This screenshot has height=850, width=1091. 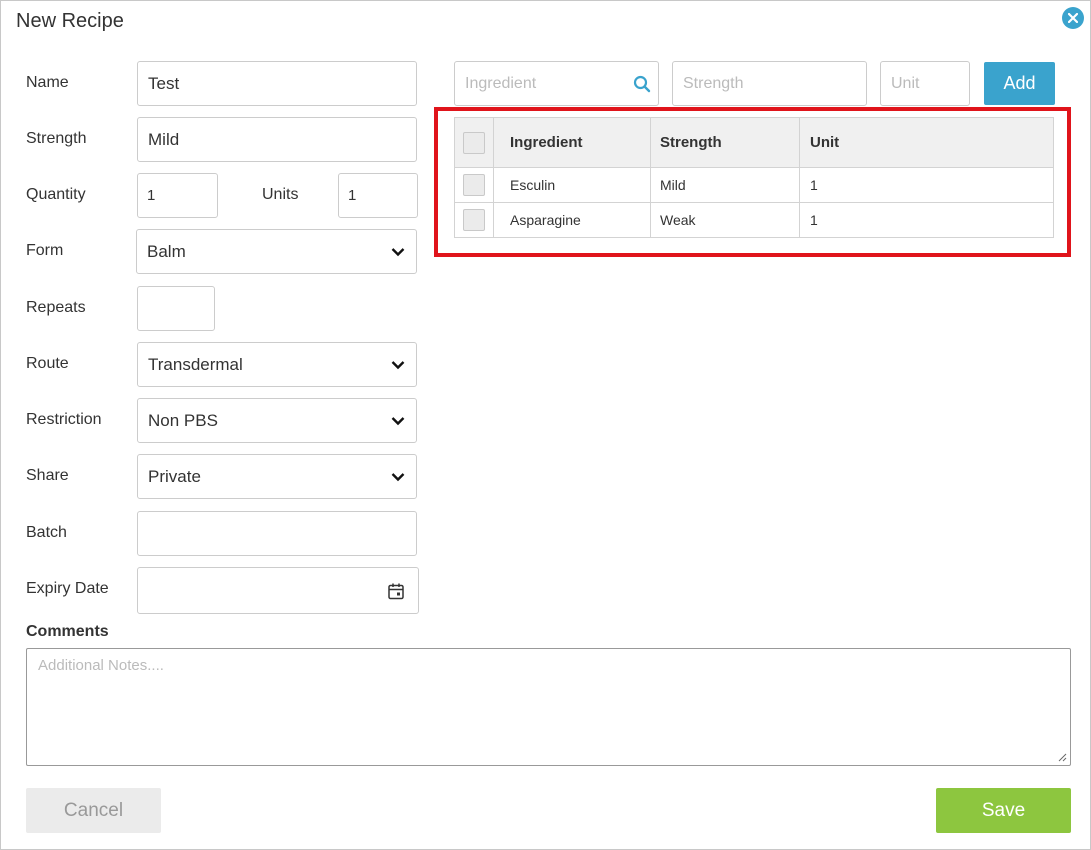 I want to click on close-button, so click(x=1073, y=18).